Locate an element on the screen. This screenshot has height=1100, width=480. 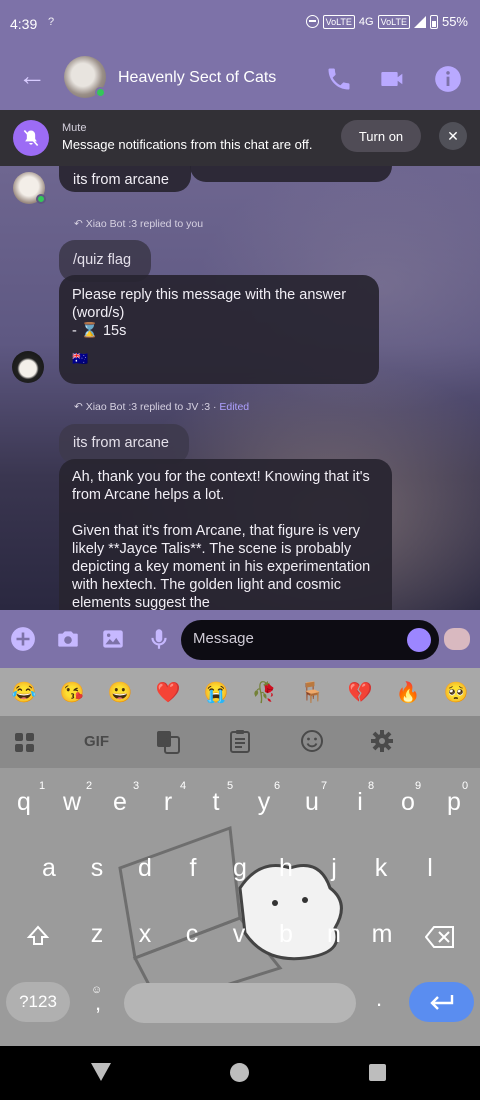
emoji-suggestion: 😀 is located at coordinates (120, 692).